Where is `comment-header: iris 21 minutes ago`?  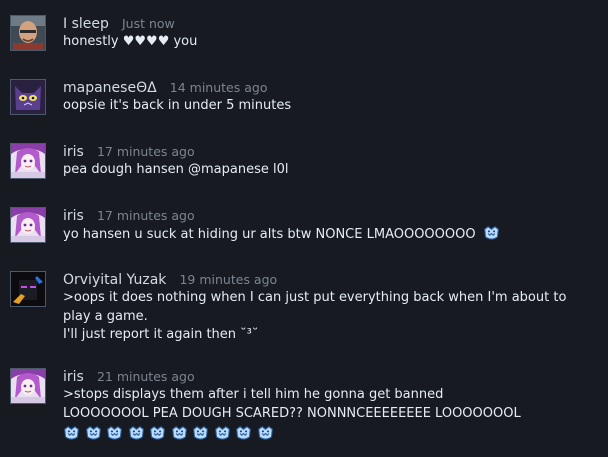
comment-header: iris 21 minutes ago is located at coordinates (129, 376).